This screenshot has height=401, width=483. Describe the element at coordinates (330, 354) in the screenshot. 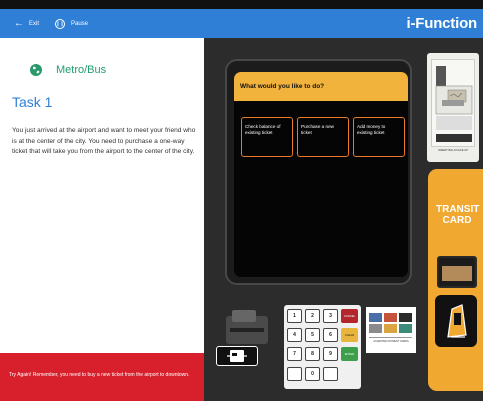

I see `key-9: 9` at that location.